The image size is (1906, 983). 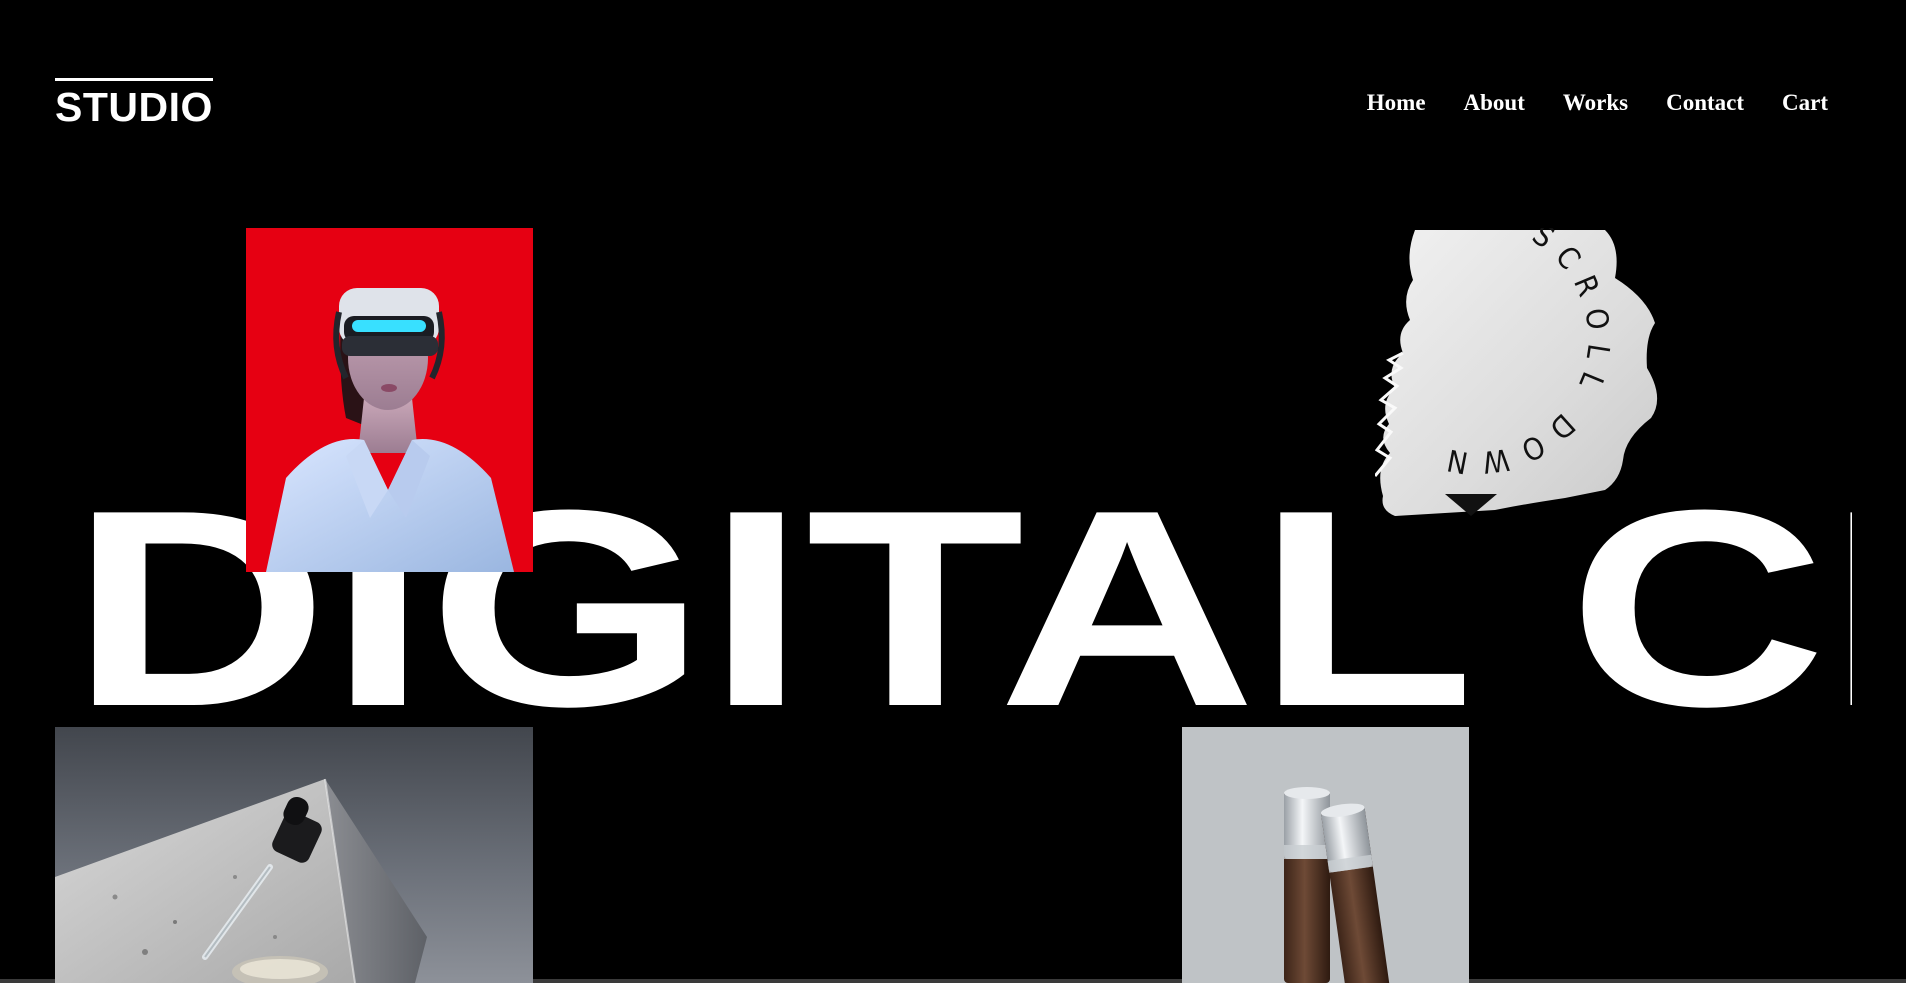 I want to click on scroll-badge-svg: SCROLL DOWN SCR, so click(x=1516, y=372).